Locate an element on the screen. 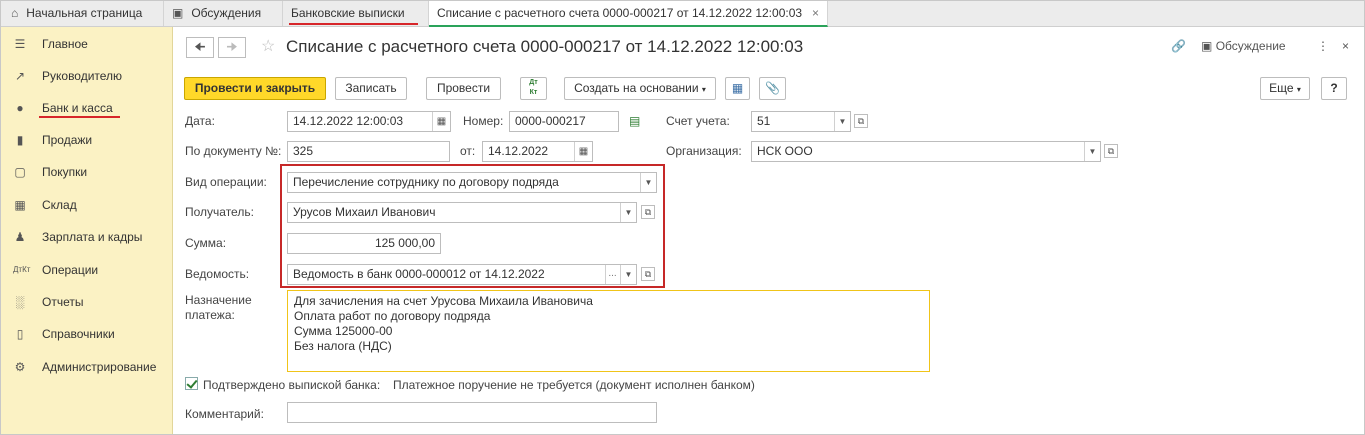 This screenshot has width=1365, height=435. sidebar-item-warehouse: ▦ Склад is located at coordinates (87, 205).